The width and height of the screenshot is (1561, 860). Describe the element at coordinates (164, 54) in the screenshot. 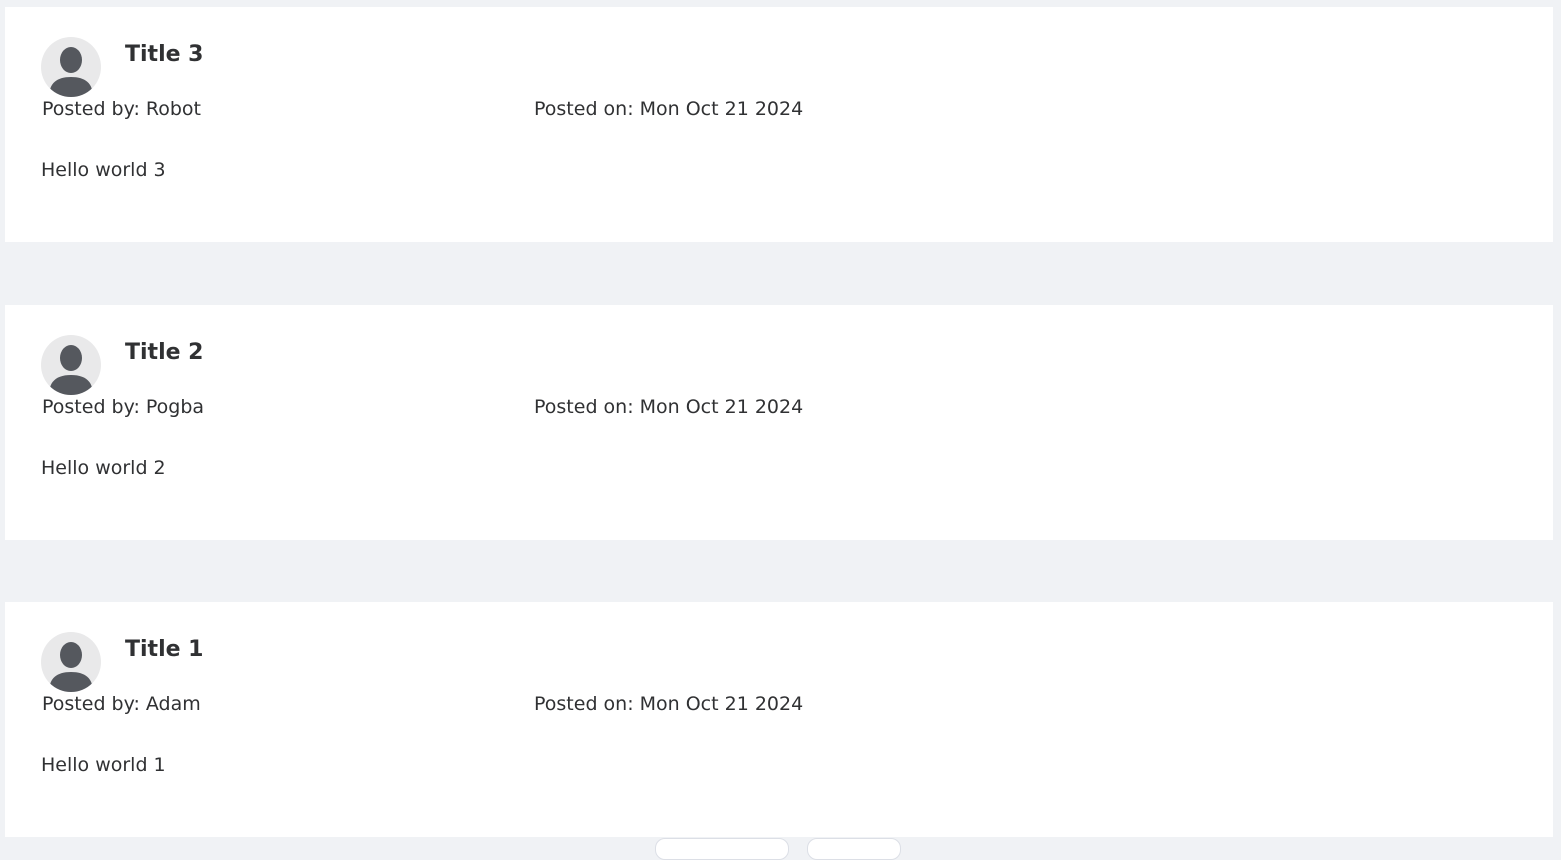

I see `post-title: Title 3` at that location.